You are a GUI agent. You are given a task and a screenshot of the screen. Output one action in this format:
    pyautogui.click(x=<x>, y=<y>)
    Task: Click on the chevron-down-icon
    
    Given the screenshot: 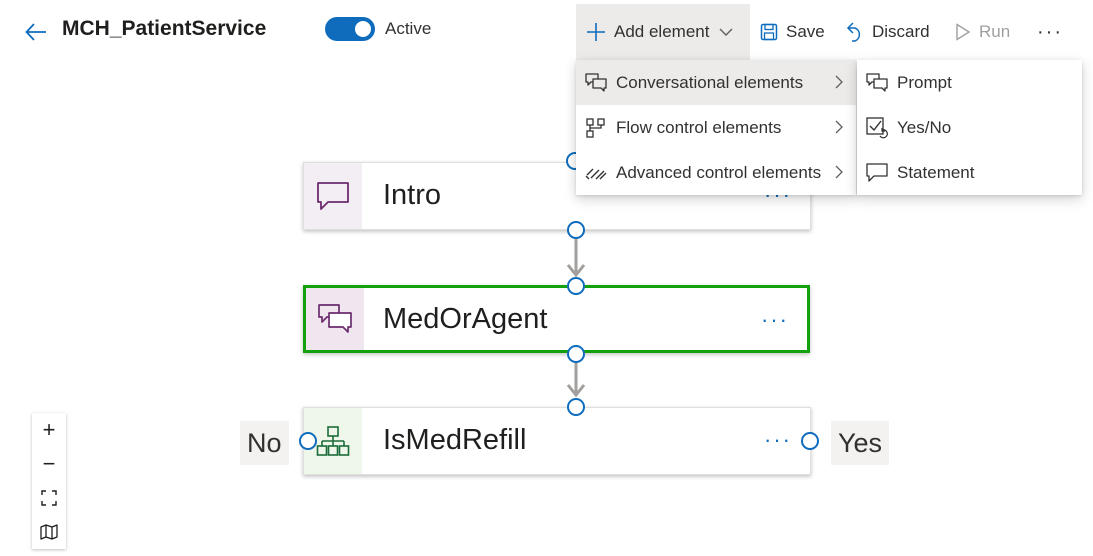 What is the action you would take?
    pyautogui.click(x=726, y=32)
    